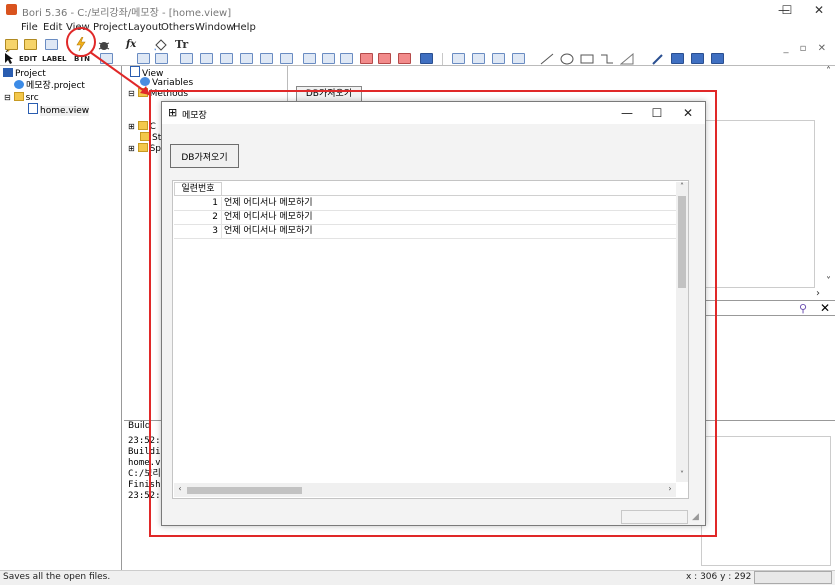 The image size is (835, 585). I want to click on tree-item-project: Project, so click(24, 74).